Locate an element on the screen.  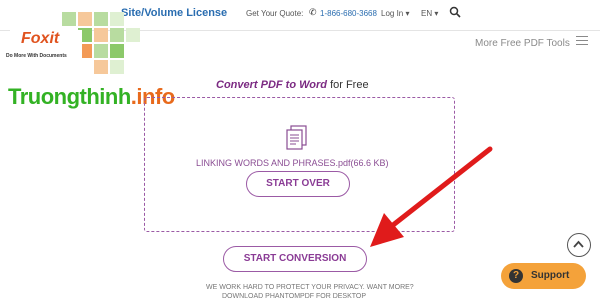
quote-label: Get Your Quote: is located at coordinates (275, 13).